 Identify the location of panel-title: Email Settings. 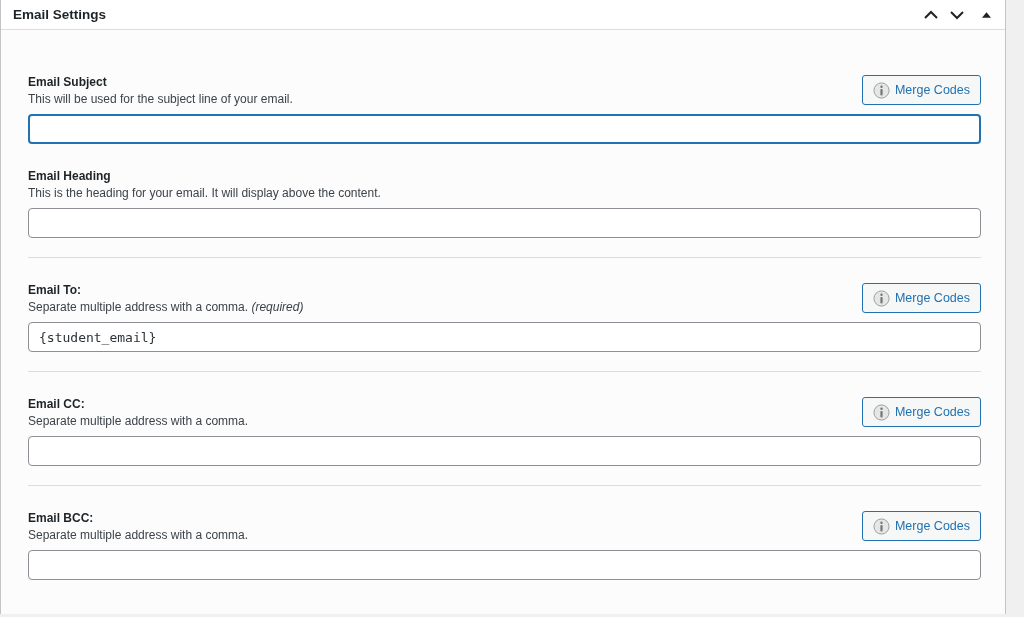
(60, 14).